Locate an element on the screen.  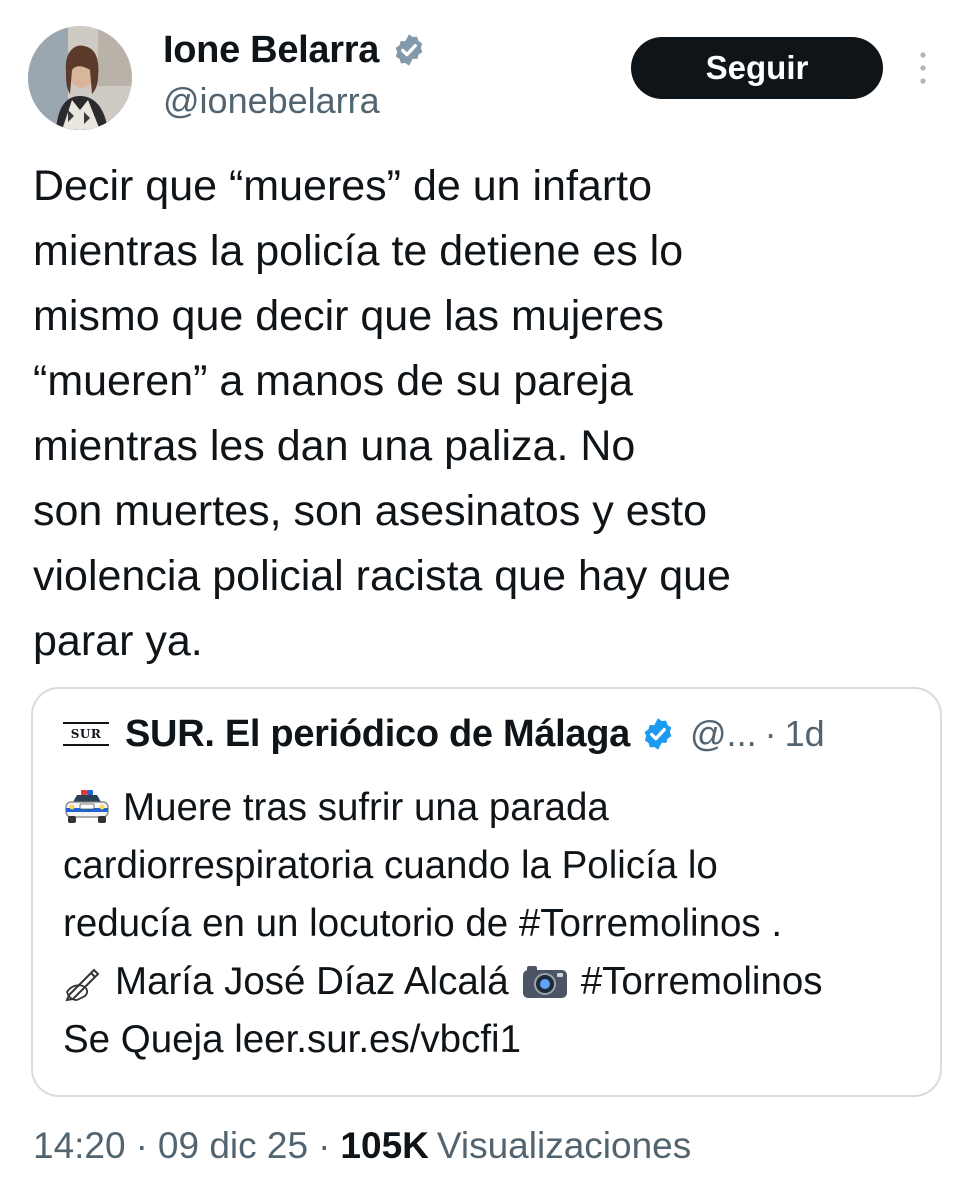
vertical-ellipsis-icon is located at coordinates (923, 68).